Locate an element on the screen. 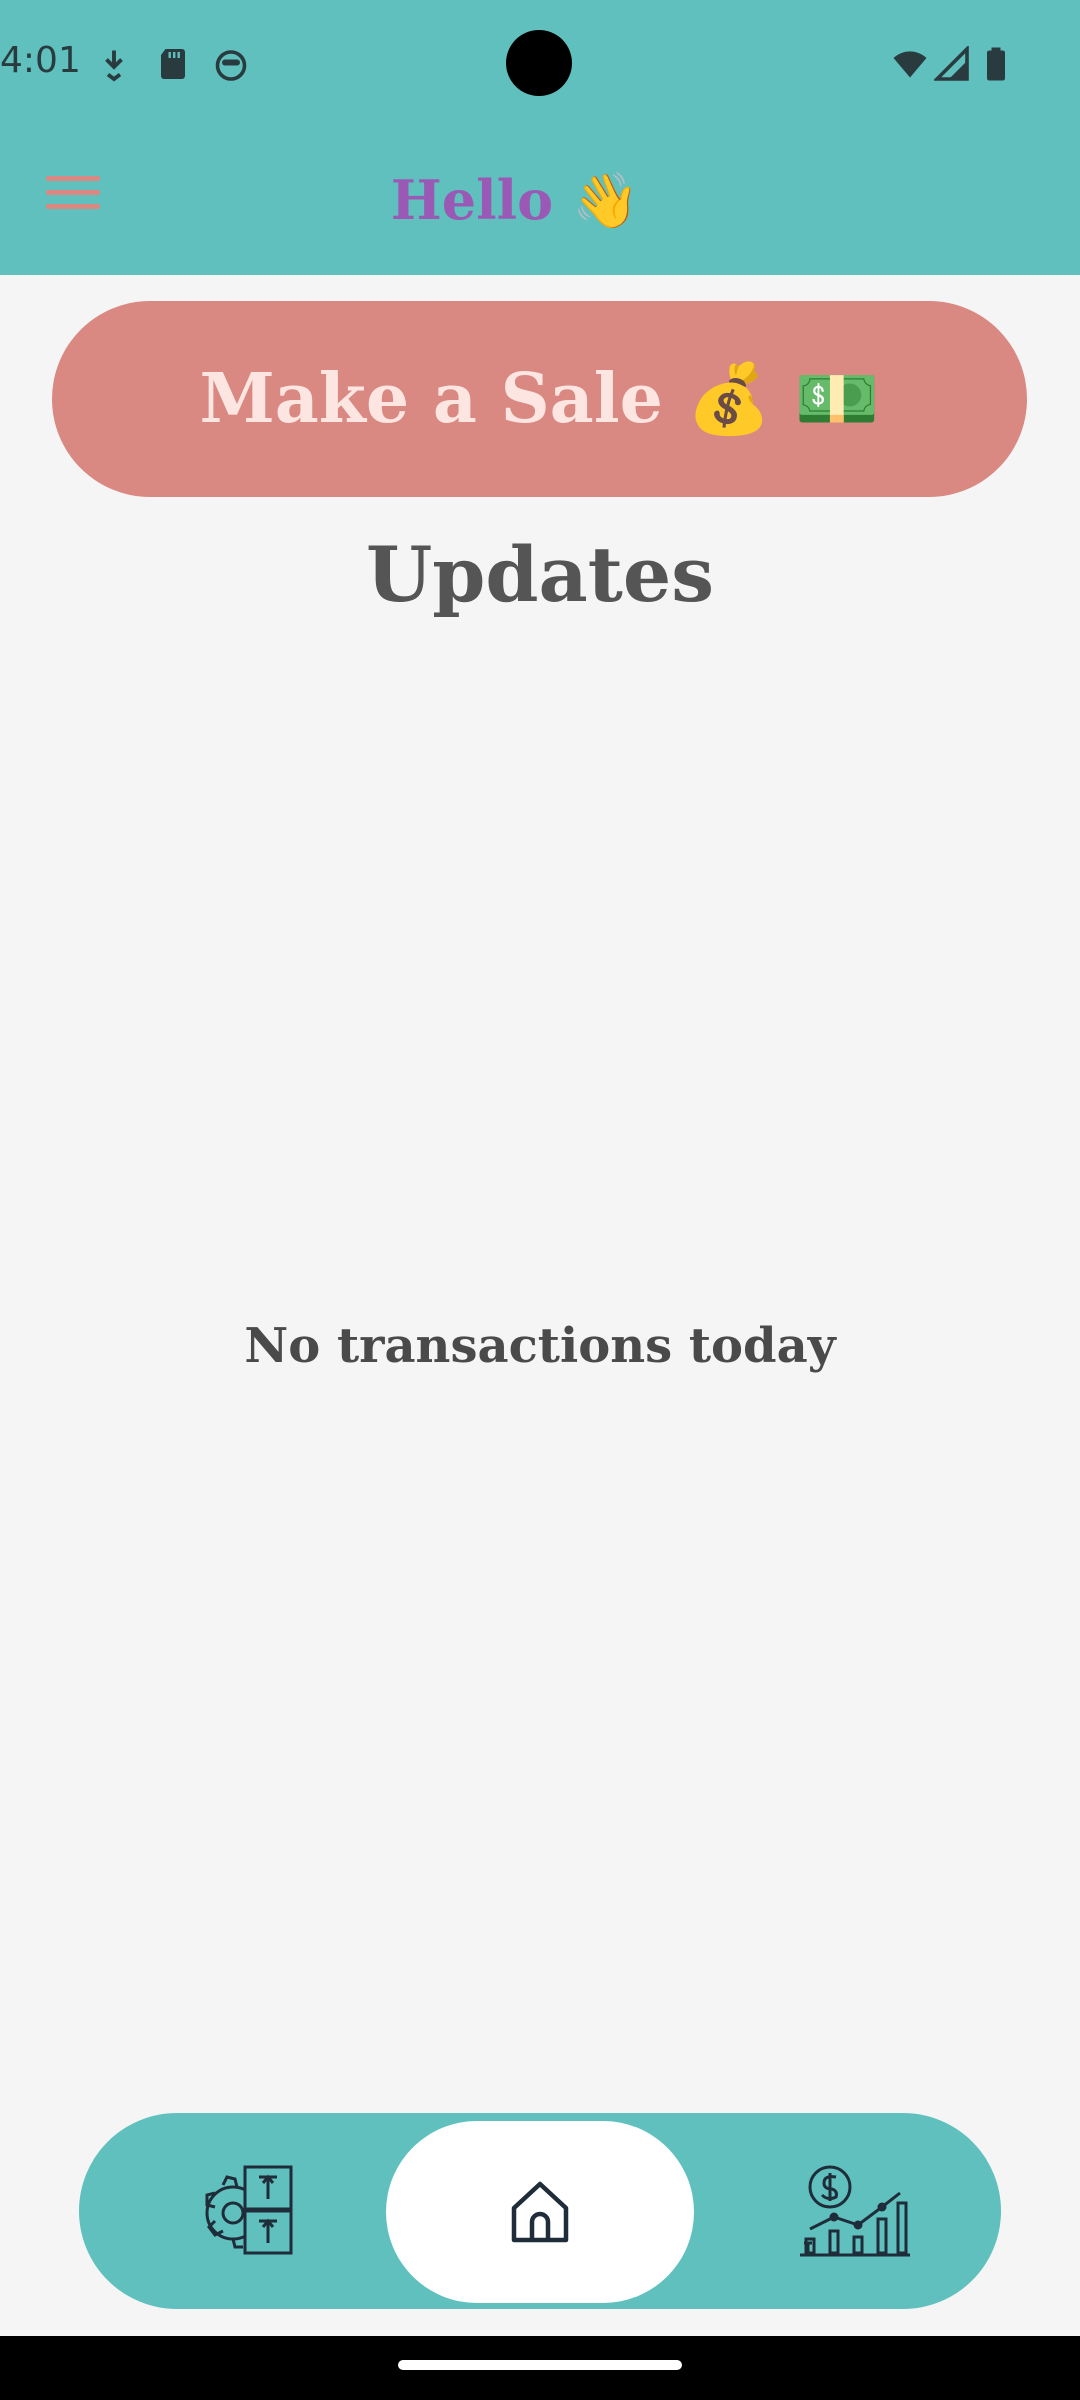  sales-analytics-icon is located at coordinates (855, 2211).